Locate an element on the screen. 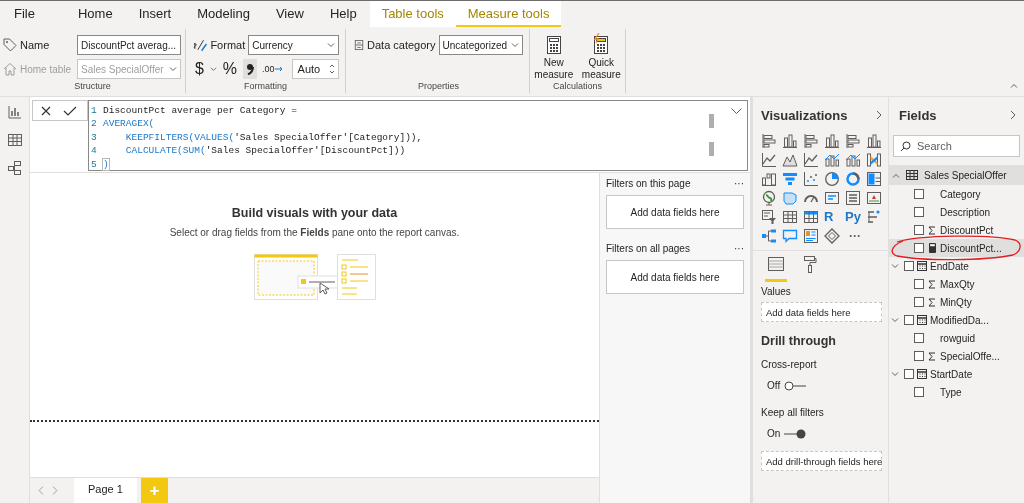 The width and height of the screenshot is (1024, 503). format-dropdown: Currency is located at coordinates (293, 45).